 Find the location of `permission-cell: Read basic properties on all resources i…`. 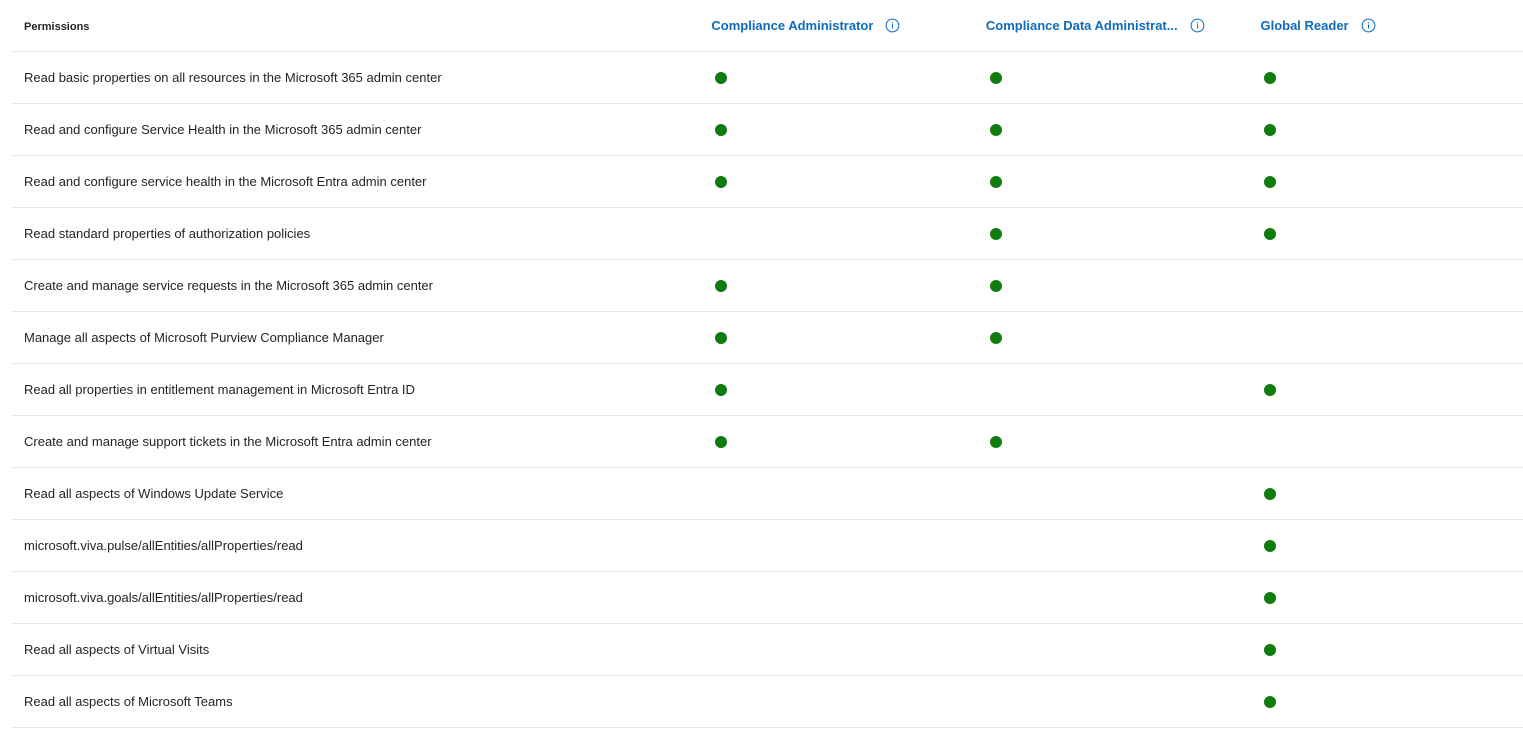

permission-cell: Read basic properties on all resources i… is located at coordinates (355, 78).